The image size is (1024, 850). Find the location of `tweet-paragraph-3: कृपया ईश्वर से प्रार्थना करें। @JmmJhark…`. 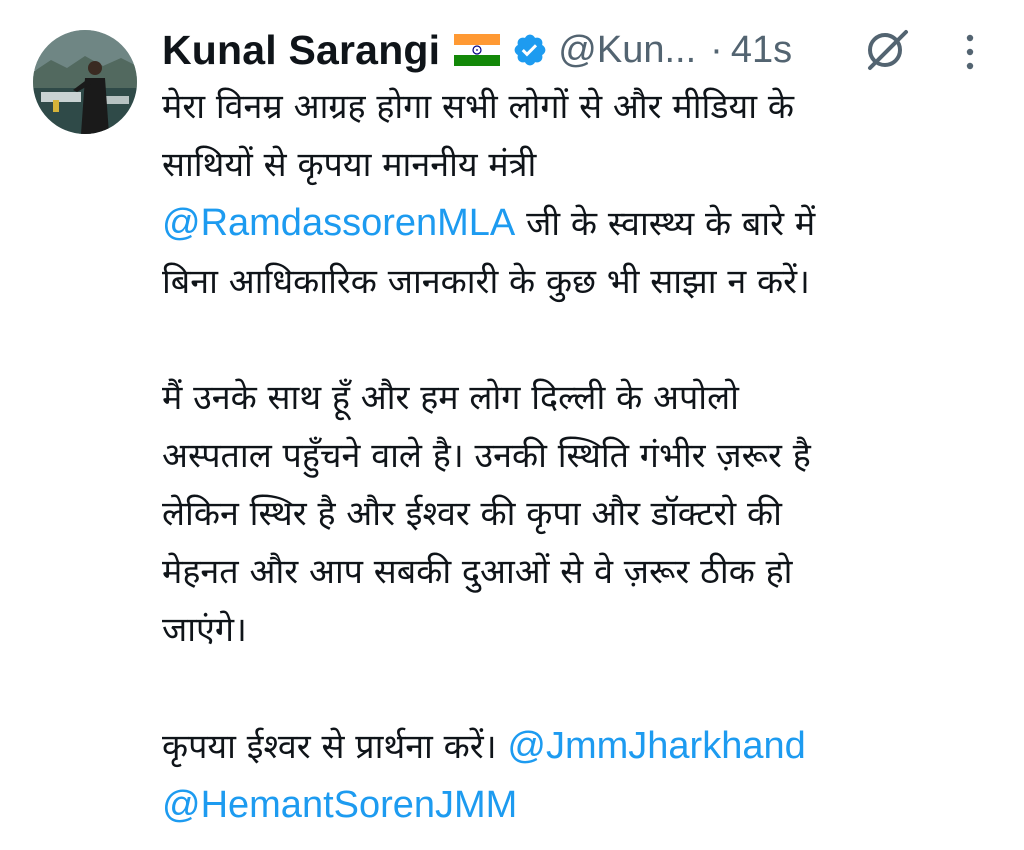

tweet-paragraph-3: कृपया ईश्वर से प्रार्थना करें। @JmmJhark… is located at coordinates (582, 776).